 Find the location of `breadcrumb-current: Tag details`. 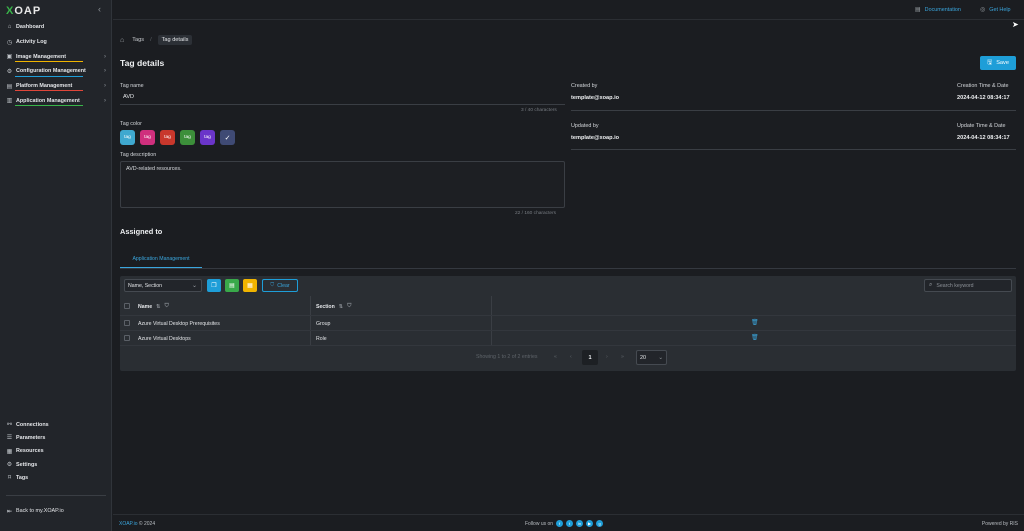

breadcrumb-current: Tag details is located at coordinates (175, 40).